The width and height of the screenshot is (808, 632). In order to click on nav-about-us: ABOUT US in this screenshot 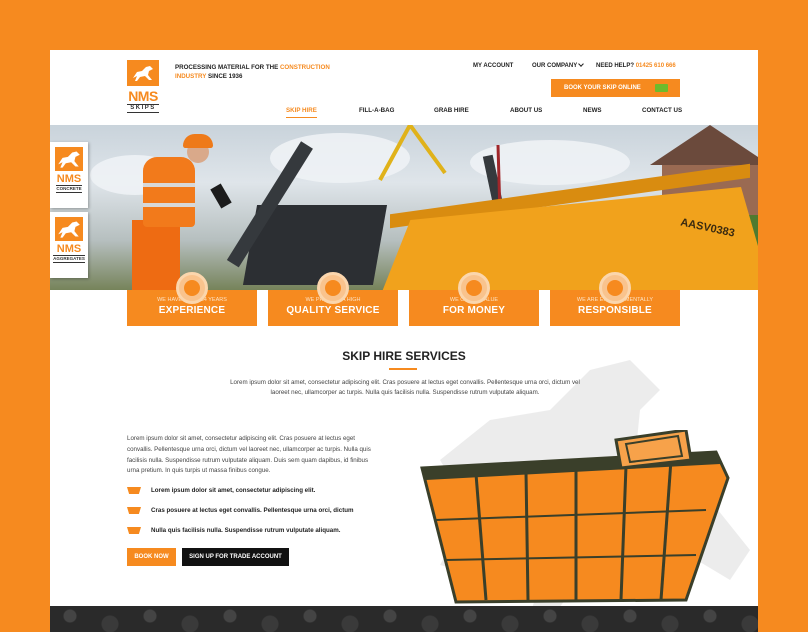, I will do `click(526, 110)`.